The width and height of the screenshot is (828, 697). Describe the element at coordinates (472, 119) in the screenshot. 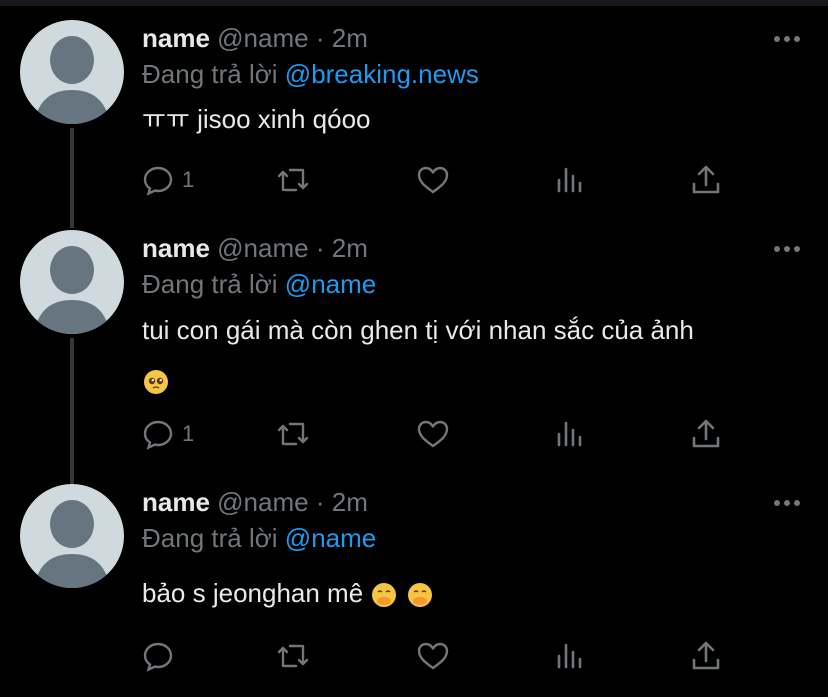

I see `tweet-text: ㅠㅠ jisoo xinh qóoo` at that location.